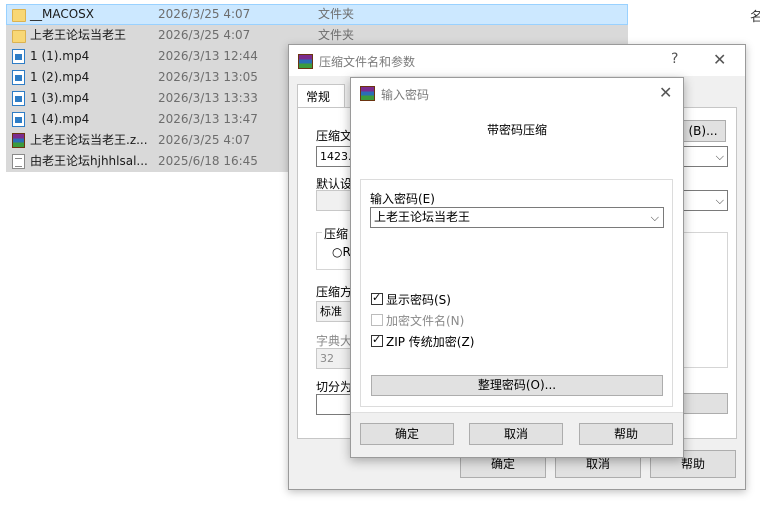 The height and width of the screenshot is (505, 760). I want to click on file-name: 1 (2).mp4, so click(60, 77).